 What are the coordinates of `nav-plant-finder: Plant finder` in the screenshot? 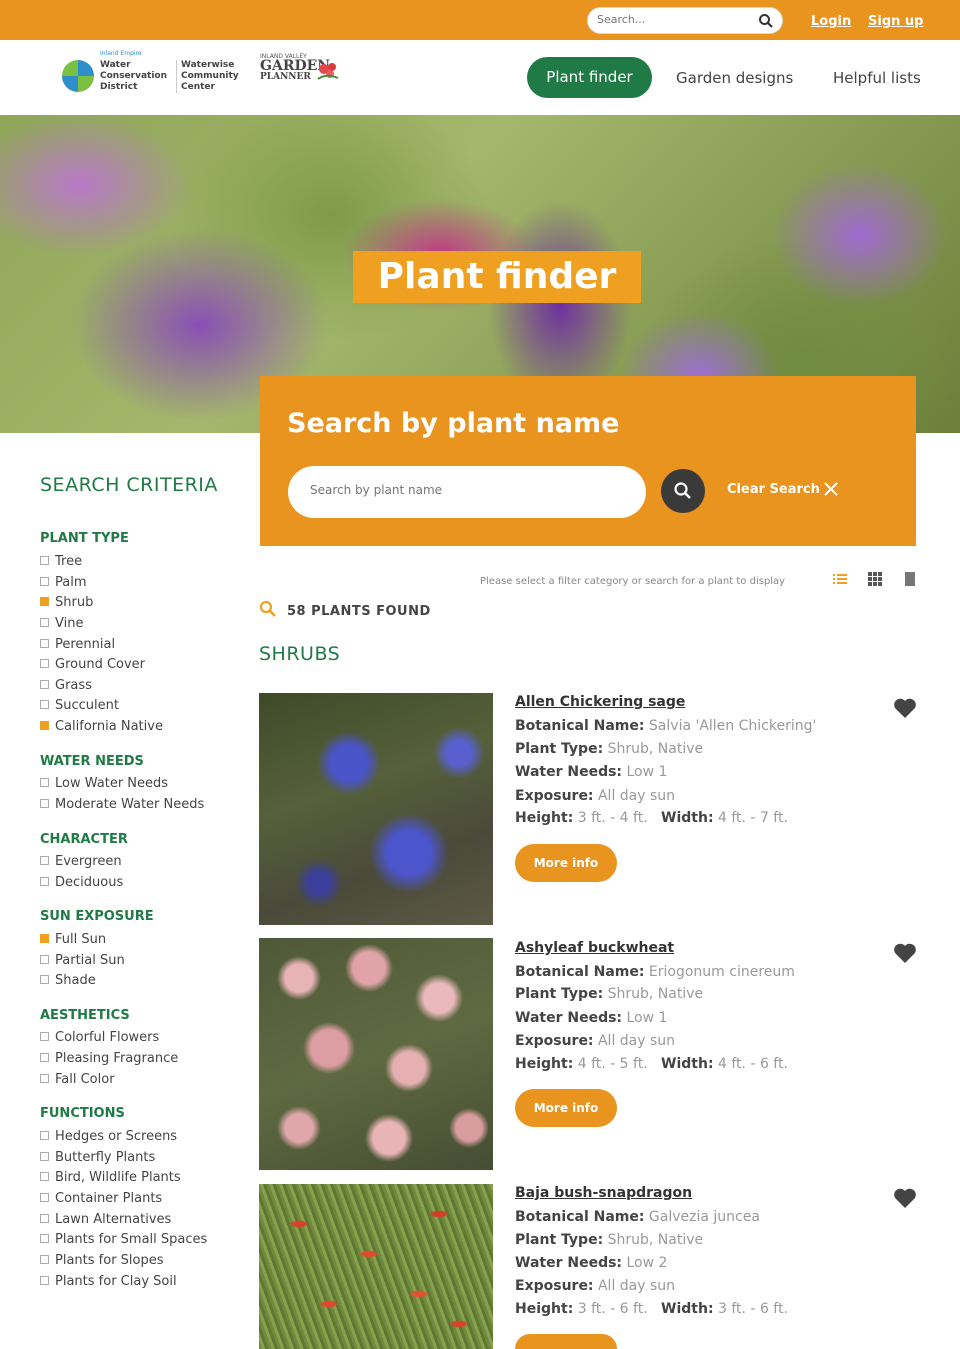 It's located at (589, 77).